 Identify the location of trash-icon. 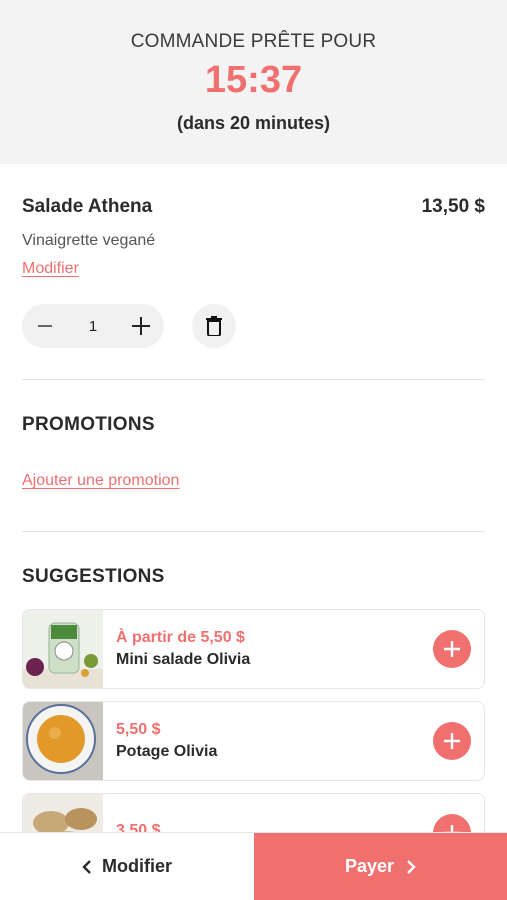
(214, 326).